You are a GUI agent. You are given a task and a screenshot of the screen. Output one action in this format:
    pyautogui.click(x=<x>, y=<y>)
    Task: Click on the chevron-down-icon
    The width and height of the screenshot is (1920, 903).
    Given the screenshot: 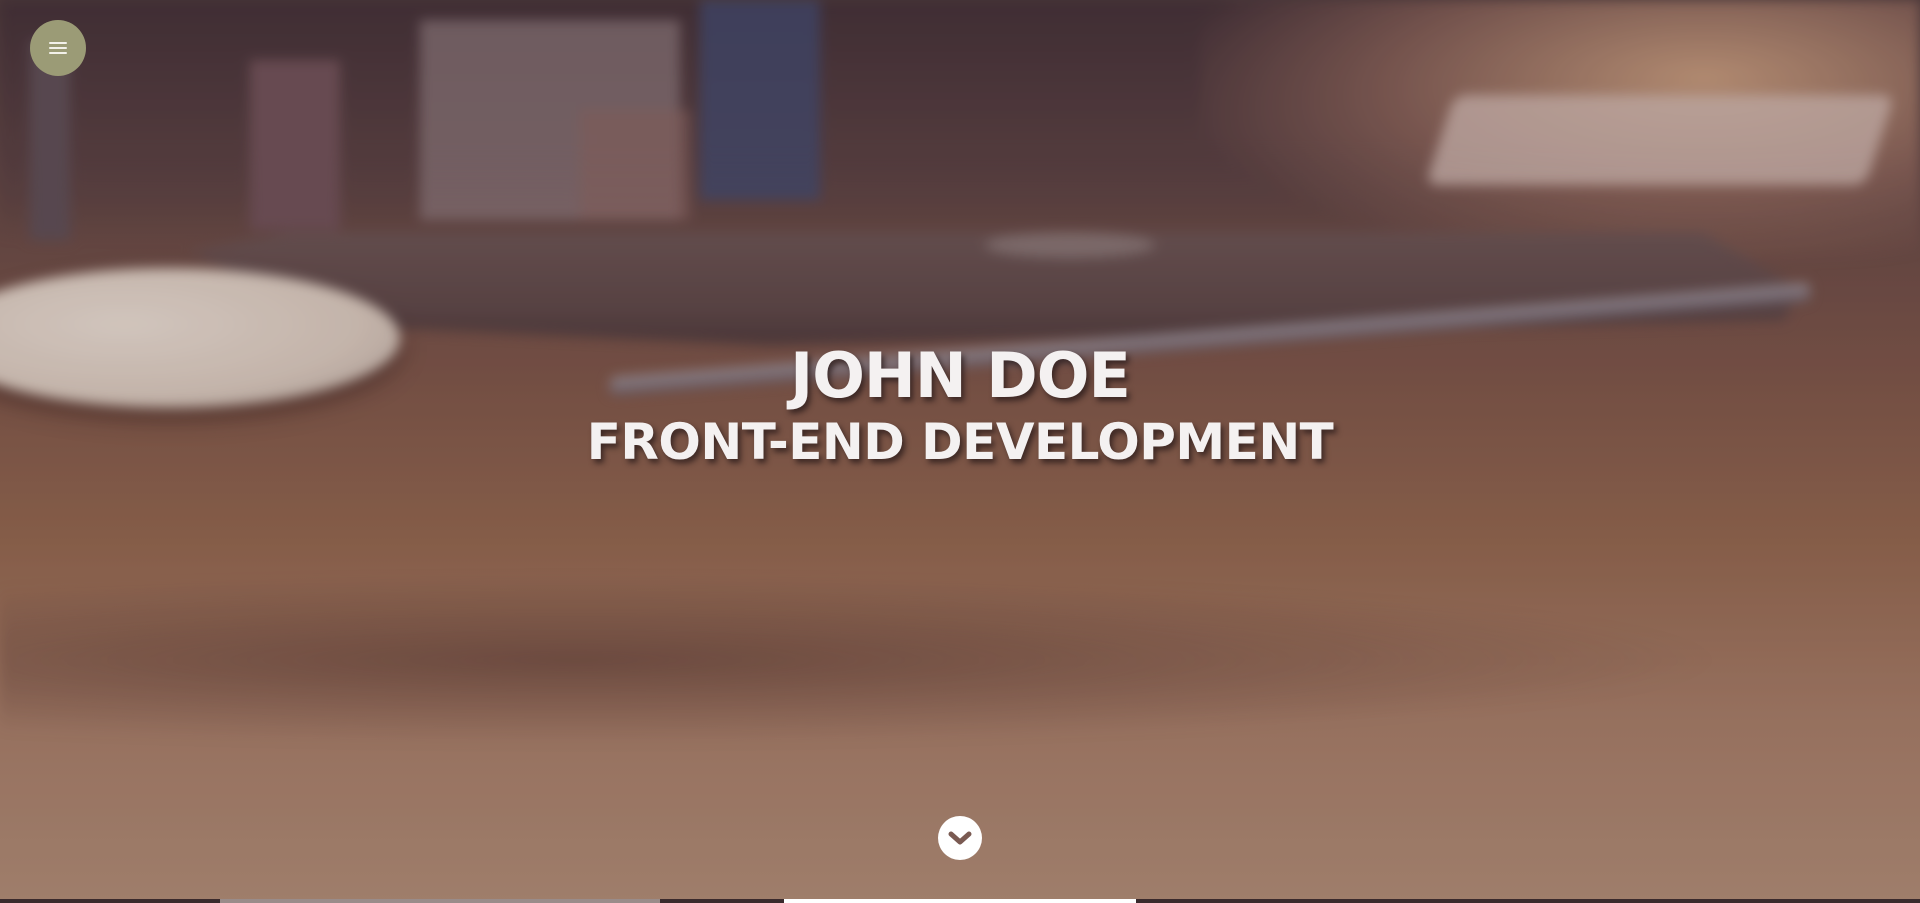 What is the action you would take?
    pyautogui.click(x=960, y=838)
    